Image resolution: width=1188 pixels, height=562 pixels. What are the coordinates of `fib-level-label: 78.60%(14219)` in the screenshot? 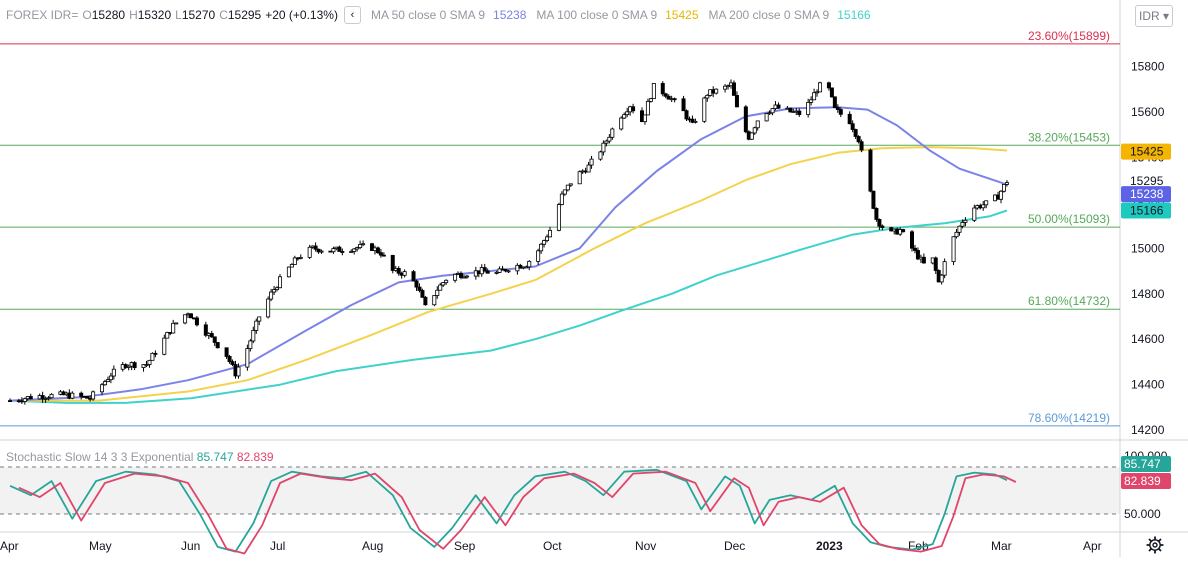 It's located at (1069, 418).